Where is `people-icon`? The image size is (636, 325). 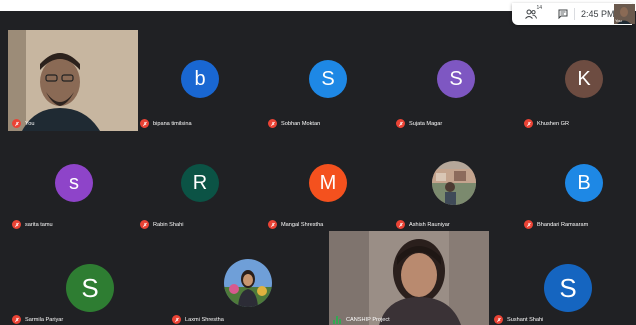 people-icon is located at coordinates (531, 14).